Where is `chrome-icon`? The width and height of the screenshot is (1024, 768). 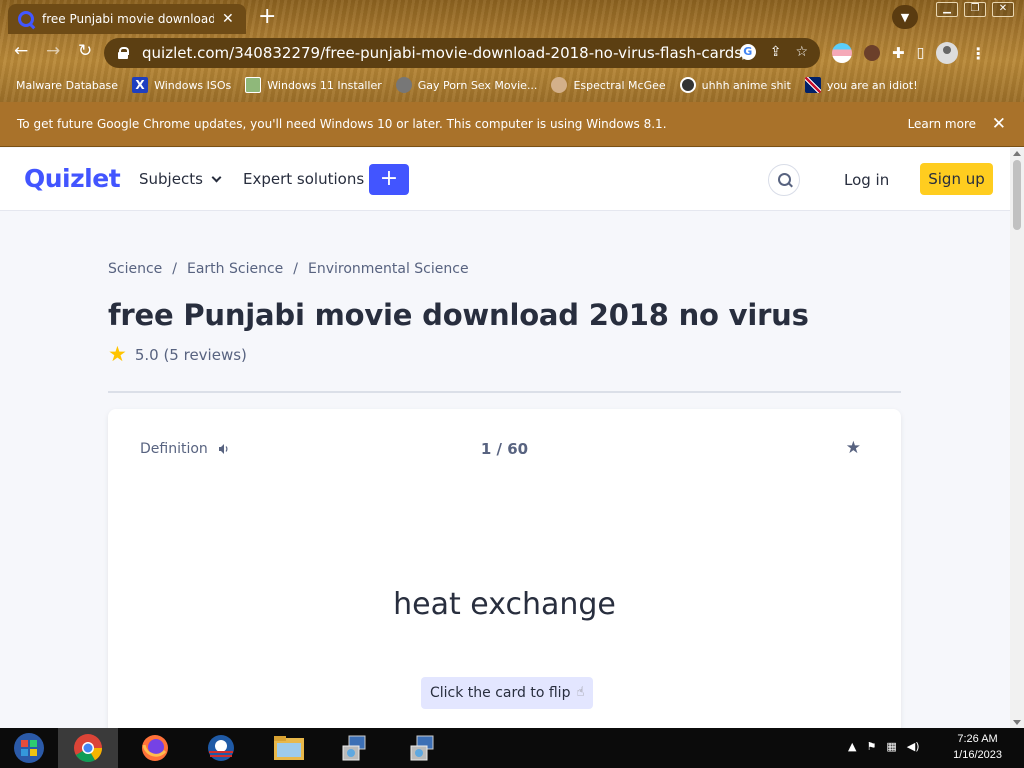
chrome-icon is located at coordinates (88, 748).